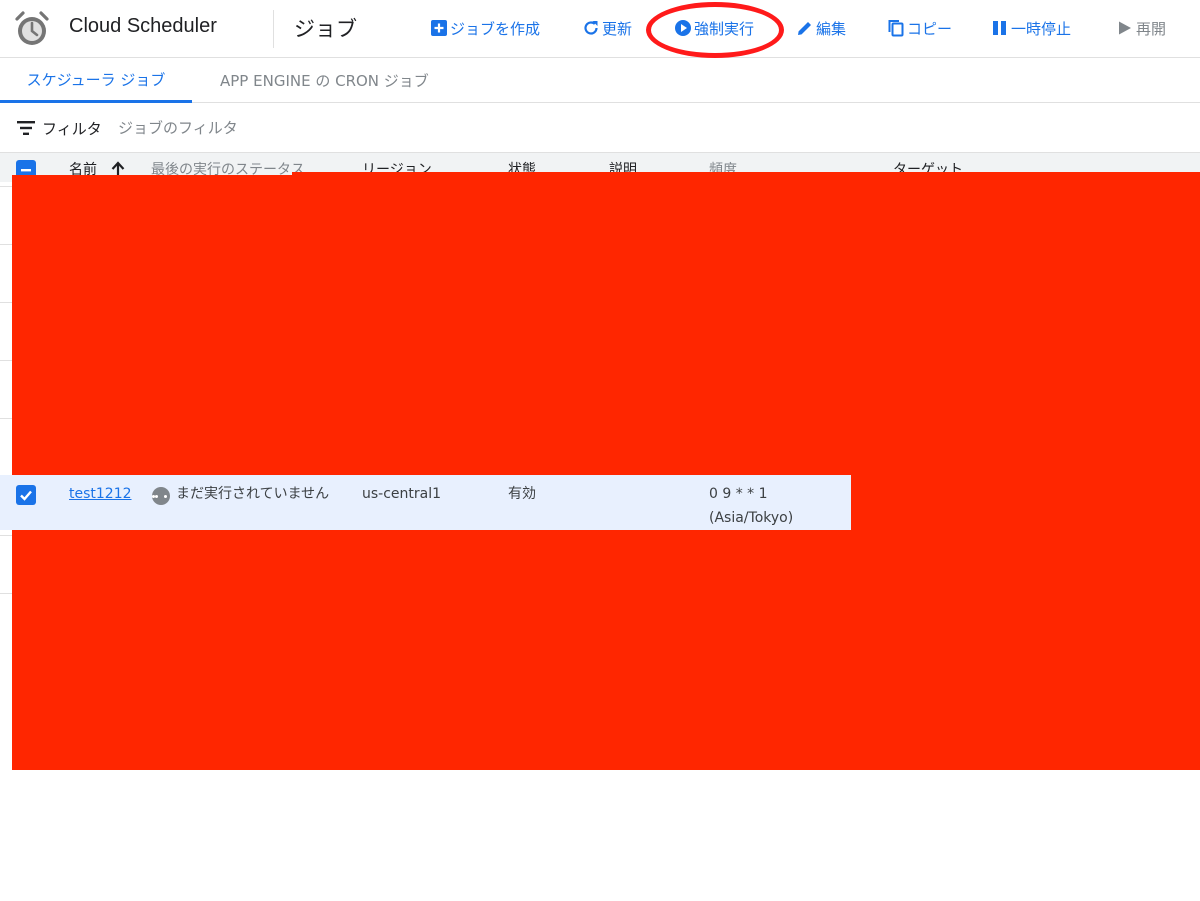  I want to click on state-cell: 有効, so click(522, 494).